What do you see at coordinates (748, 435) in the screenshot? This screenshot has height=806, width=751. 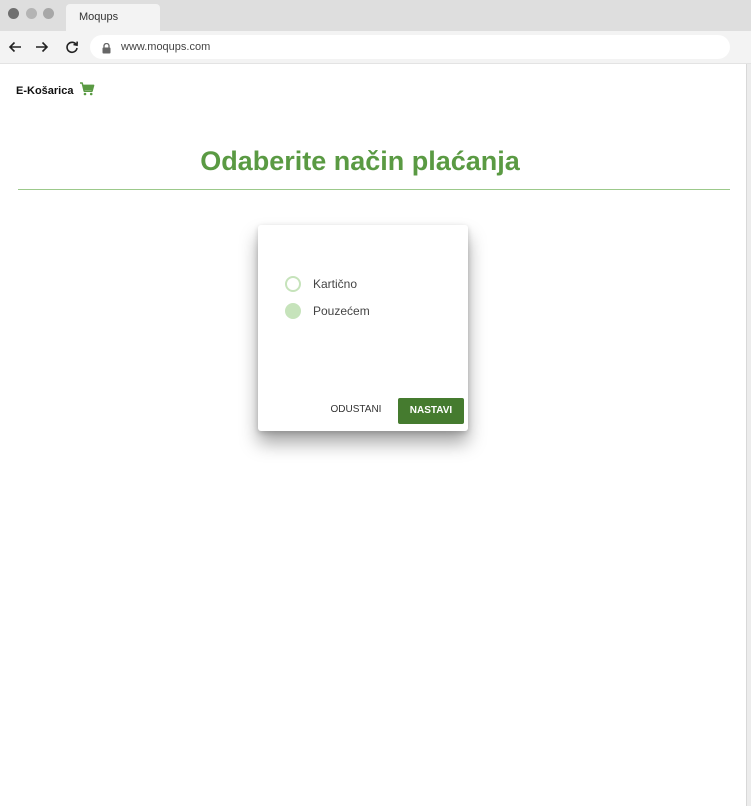 I see `window-scrollbar` at bounding box center [748, 435].